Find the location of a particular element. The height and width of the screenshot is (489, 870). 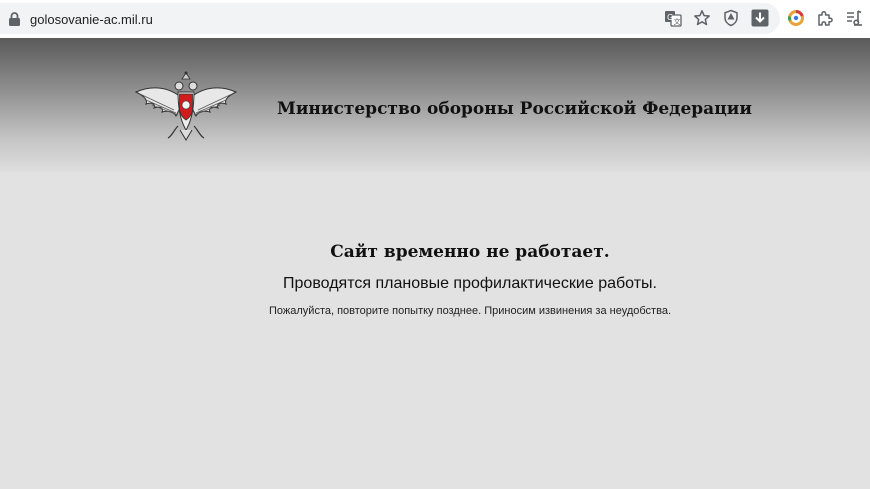

star-icon is located at coordinates (702, 18).